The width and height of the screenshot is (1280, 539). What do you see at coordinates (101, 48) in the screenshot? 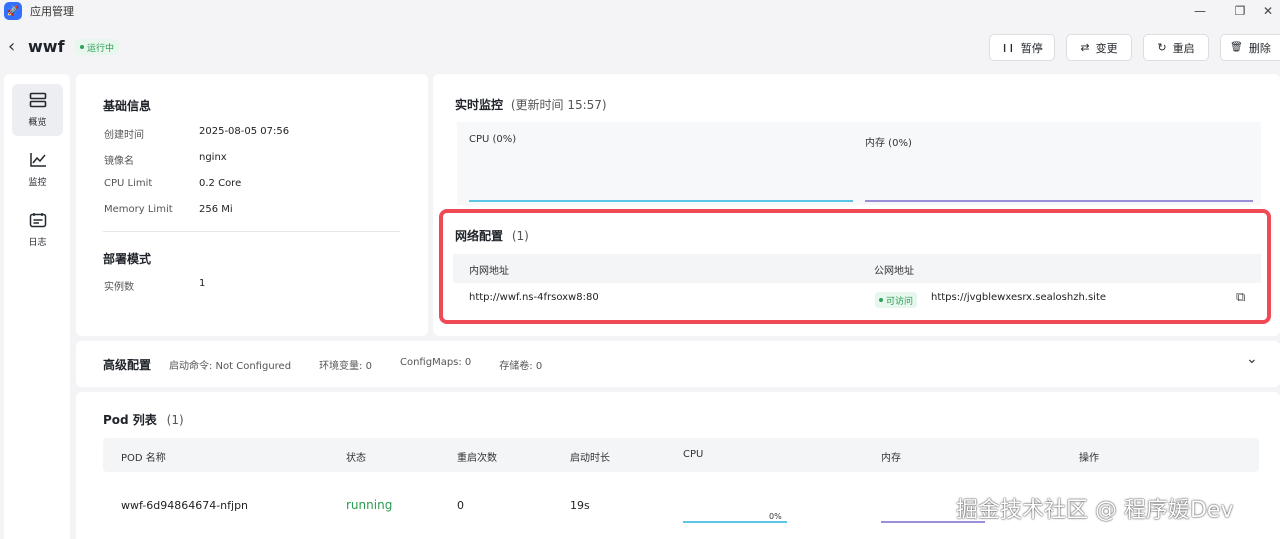
I see `status-text: 运行中` at bounding box center [101, 48].